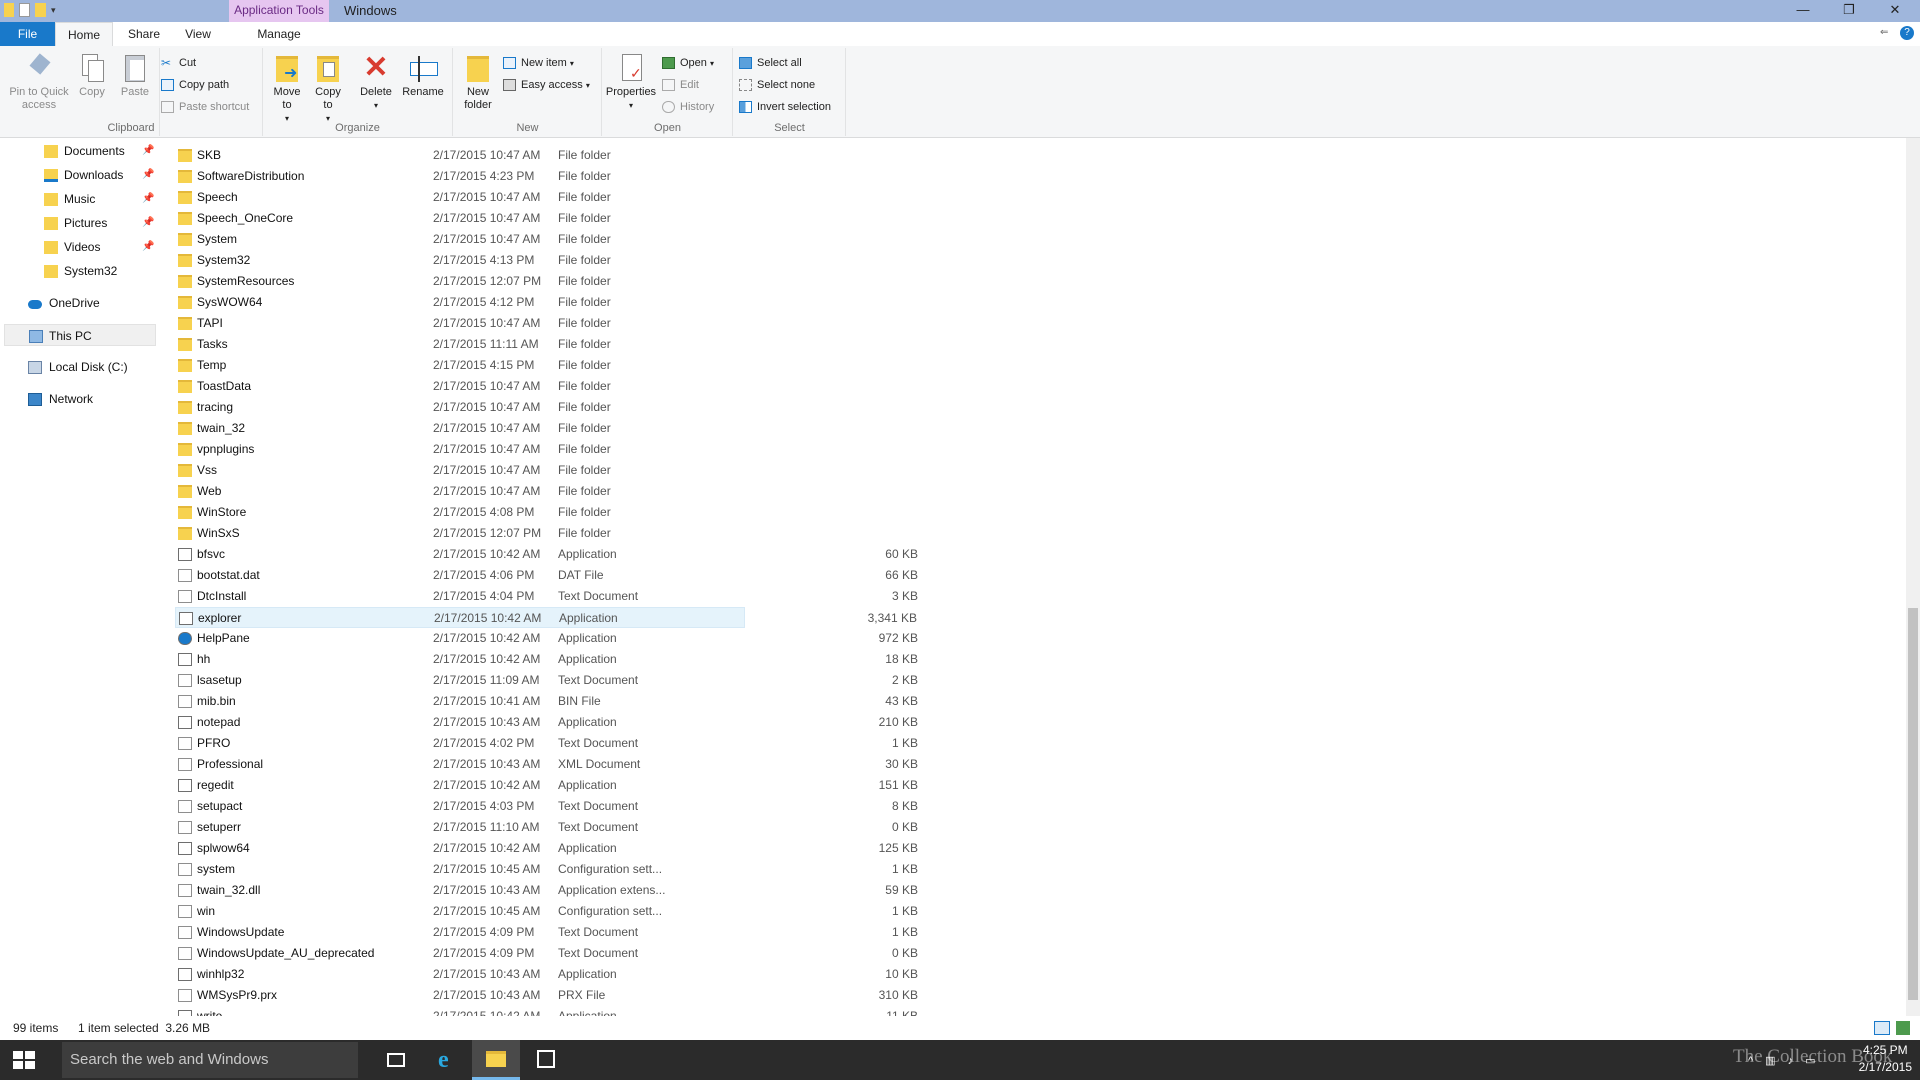 The image size is (1920, 1080). Describe the element at coordinates (24, 1060) in the screenshot. I see `start-button` at that location.